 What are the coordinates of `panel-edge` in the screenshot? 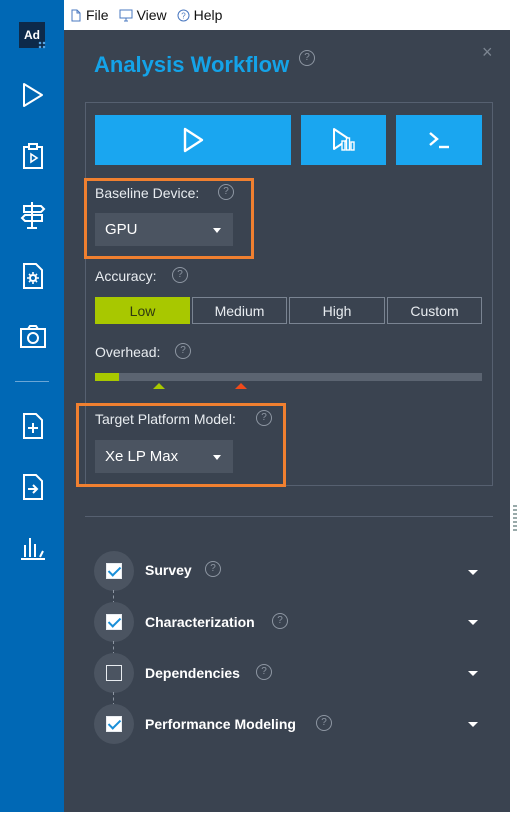 It's located at (516, 421).